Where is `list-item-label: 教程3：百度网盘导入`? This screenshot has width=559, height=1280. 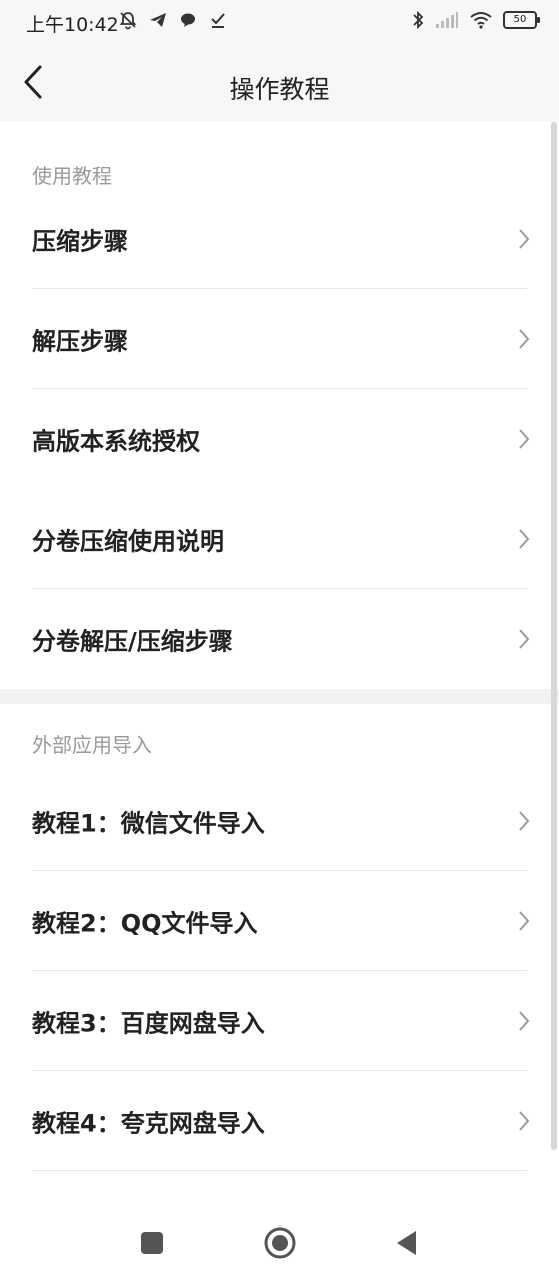 list-item-label: 教程3：百度网盘导入 is located at coordinates (148, 1023).